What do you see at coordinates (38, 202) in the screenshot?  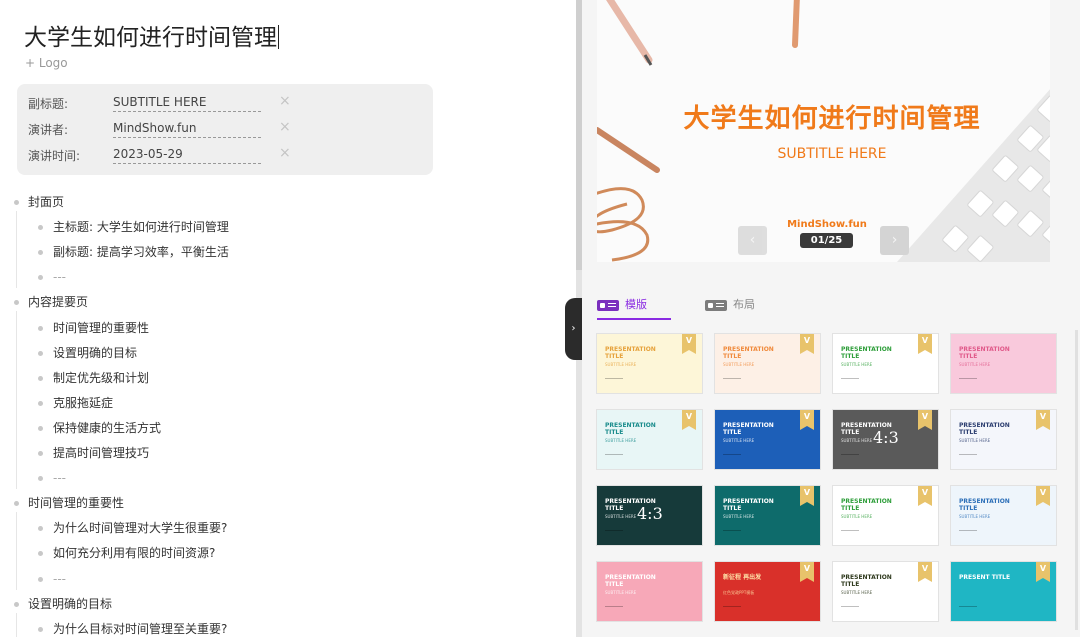 I see `outline-section: 封面页` at bounding box center [38, 202].